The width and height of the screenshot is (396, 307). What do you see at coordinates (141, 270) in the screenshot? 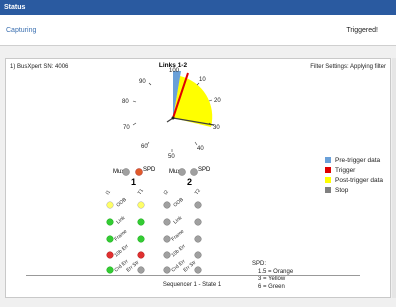
I see `link1-crd-t` at bounding box center [141, 270].